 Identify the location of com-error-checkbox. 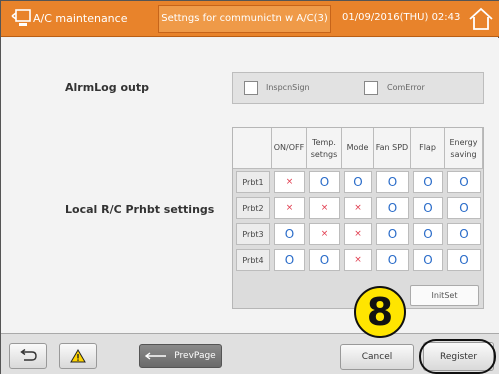
(371, 88).